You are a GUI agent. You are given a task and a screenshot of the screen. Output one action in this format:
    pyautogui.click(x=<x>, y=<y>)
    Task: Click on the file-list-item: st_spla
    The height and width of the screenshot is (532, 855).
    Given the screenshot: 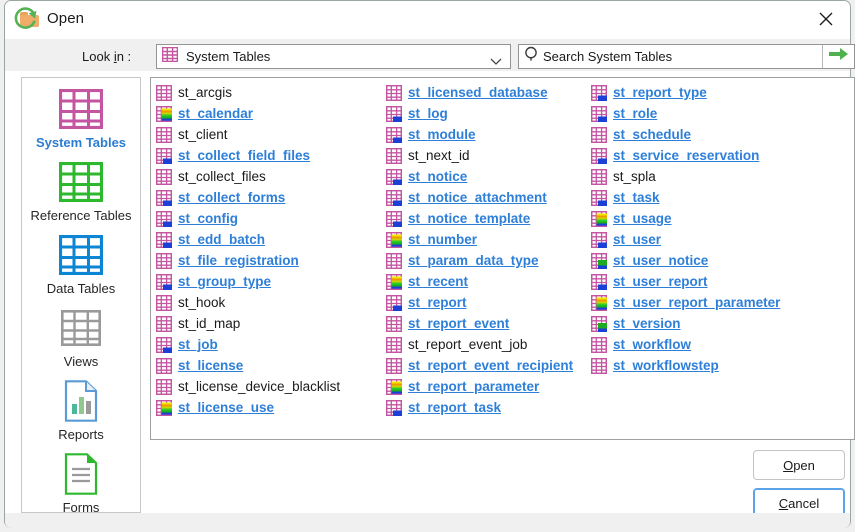 What is the action you would take?
    pyautogui.click(x=685, y=176)
    